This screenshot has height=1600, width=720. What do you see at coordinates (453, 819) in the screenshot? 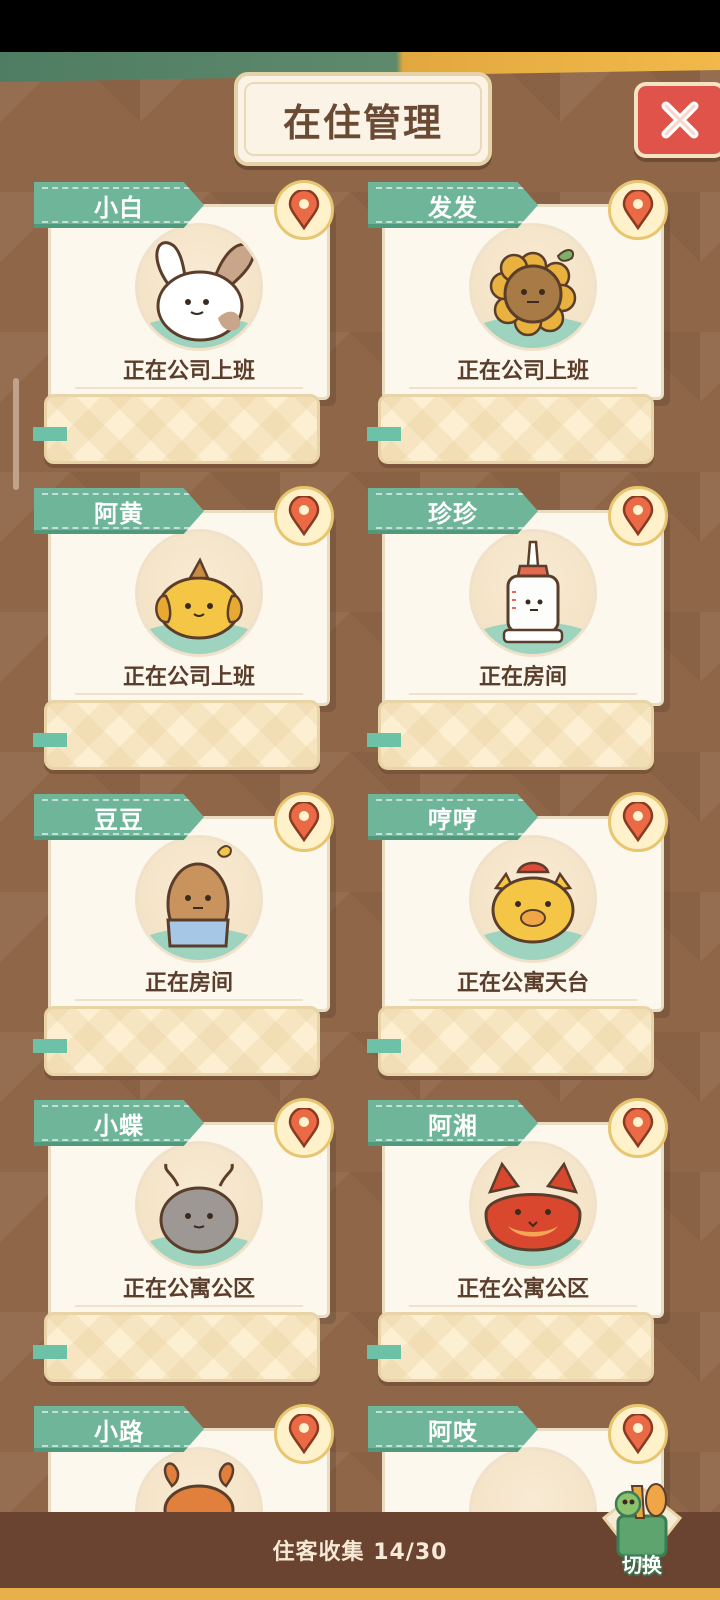
I see `resident-name: 哼哼` at bounding box center [453, 819].